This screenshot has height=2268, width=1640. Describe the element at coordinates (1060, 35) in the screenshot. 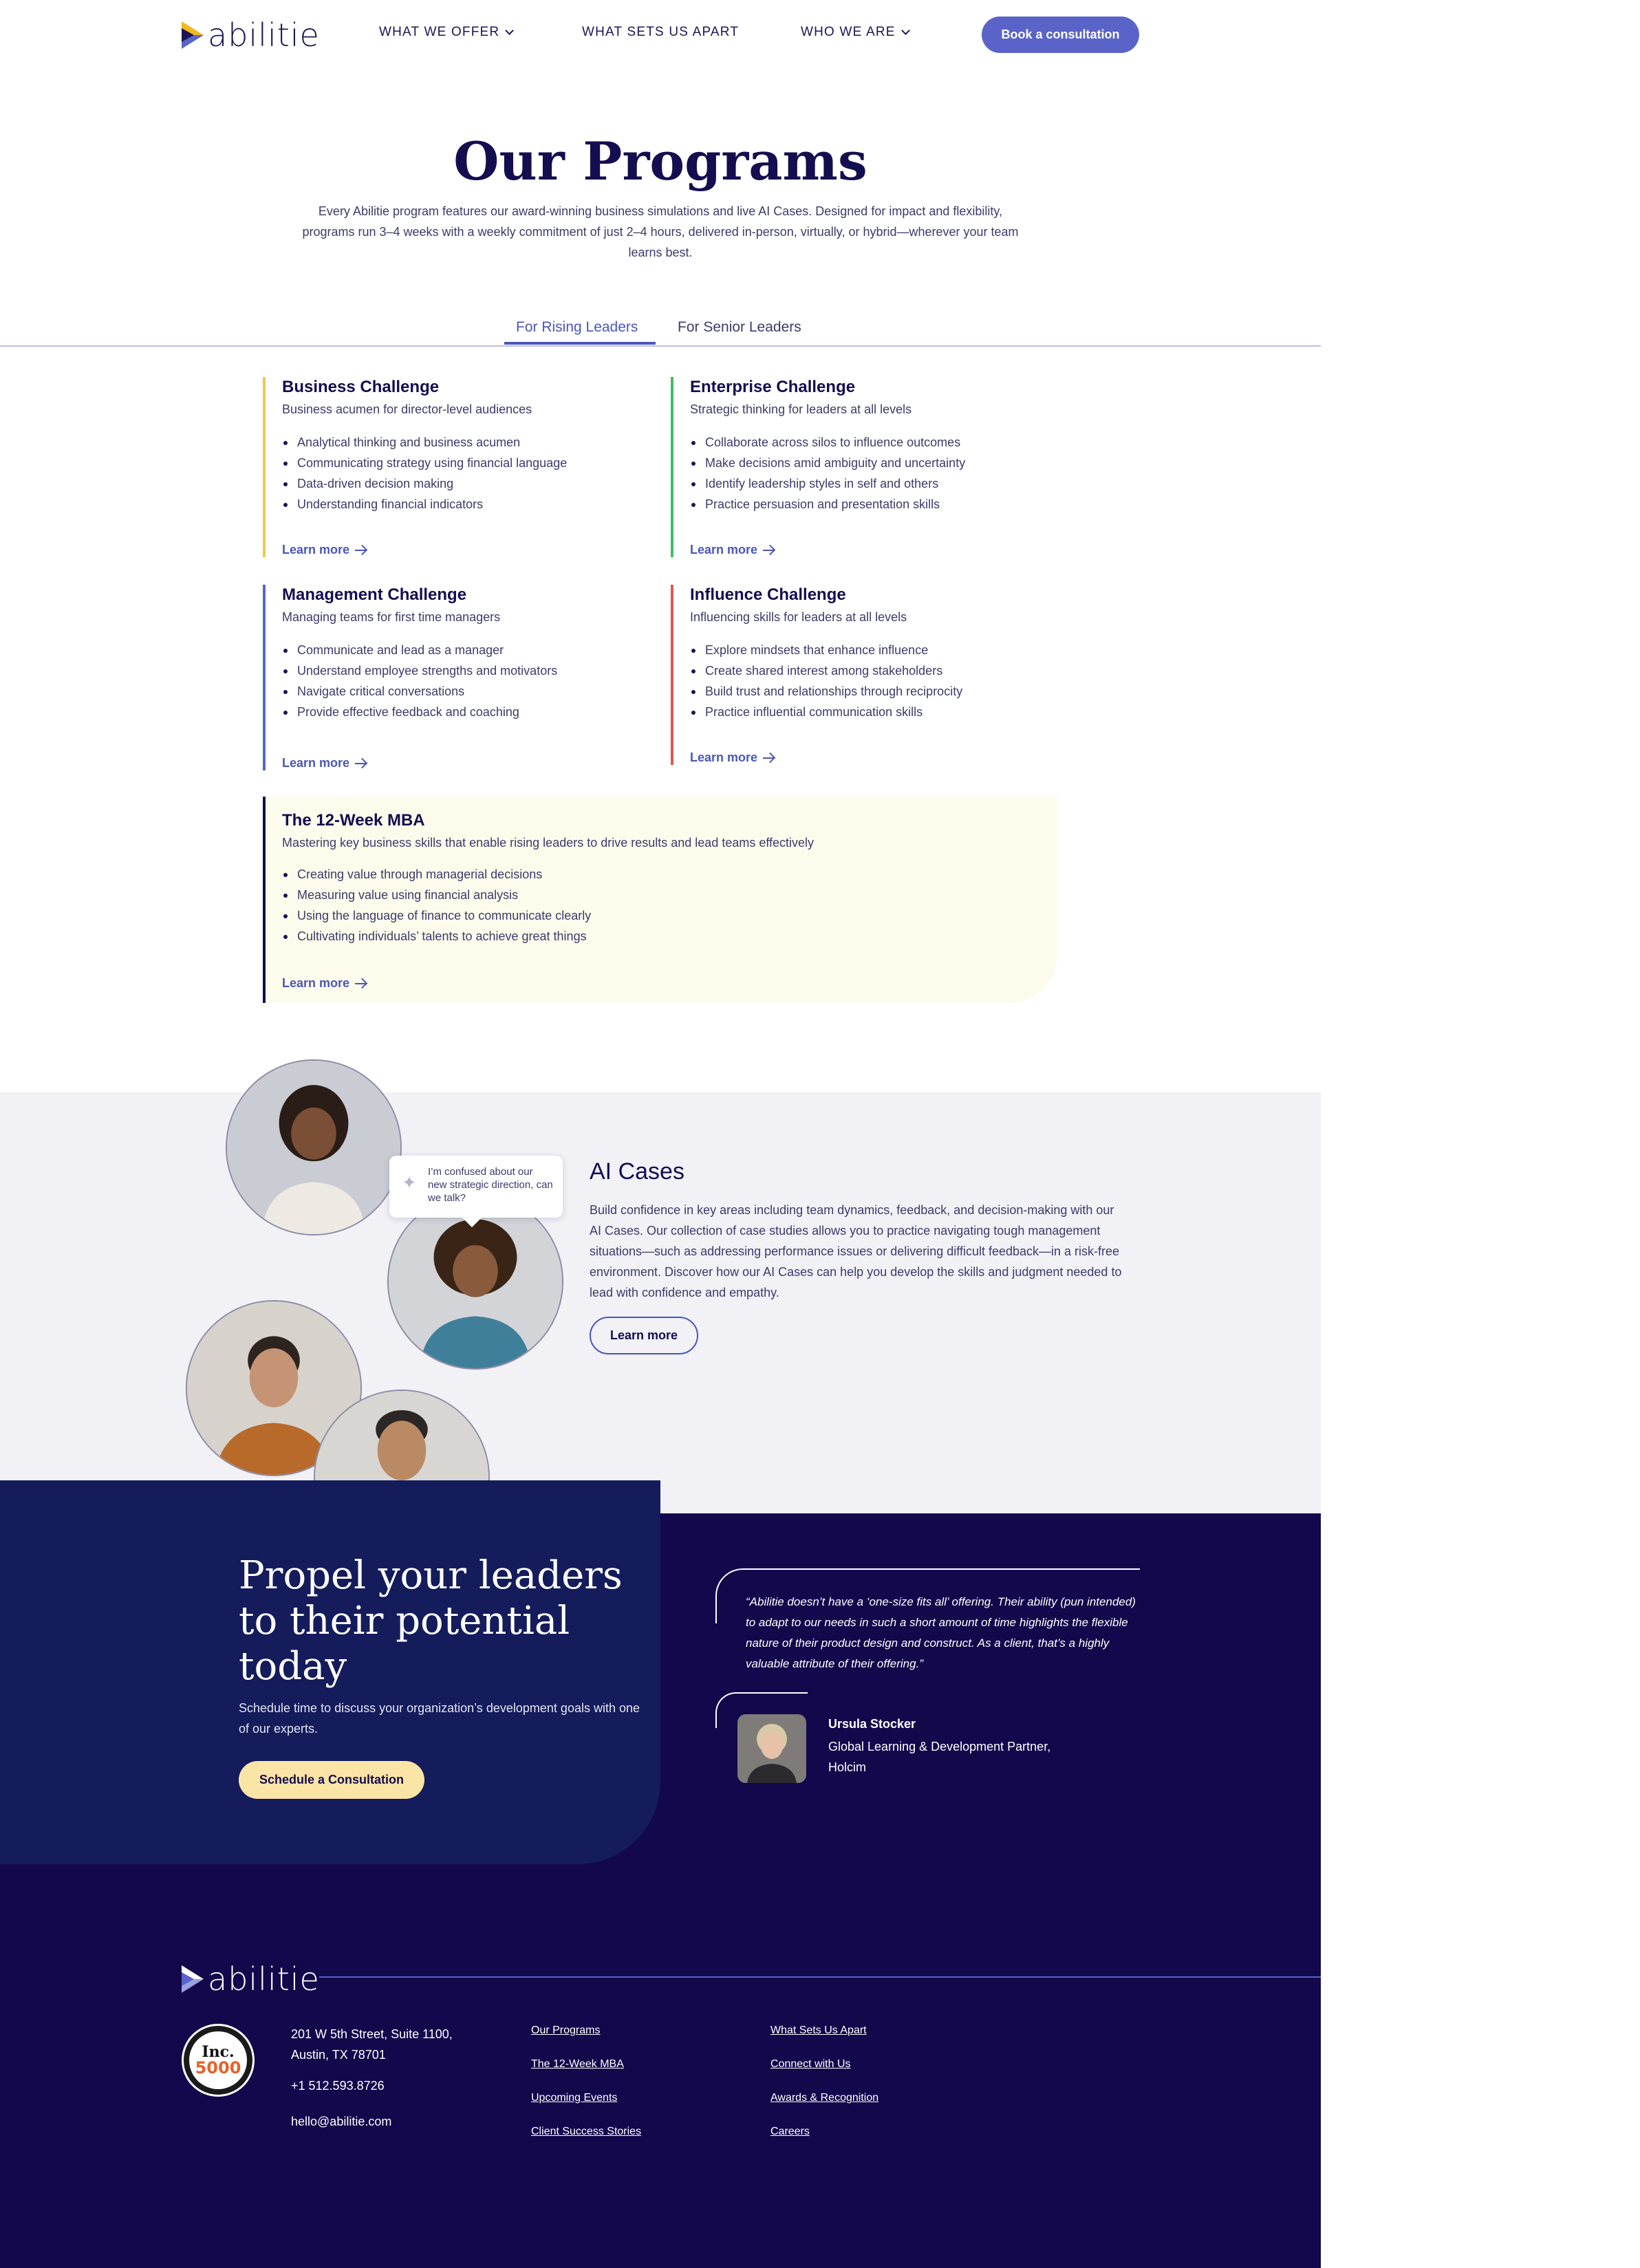

I see `book-consultation-button: Book a consultation` at that location.